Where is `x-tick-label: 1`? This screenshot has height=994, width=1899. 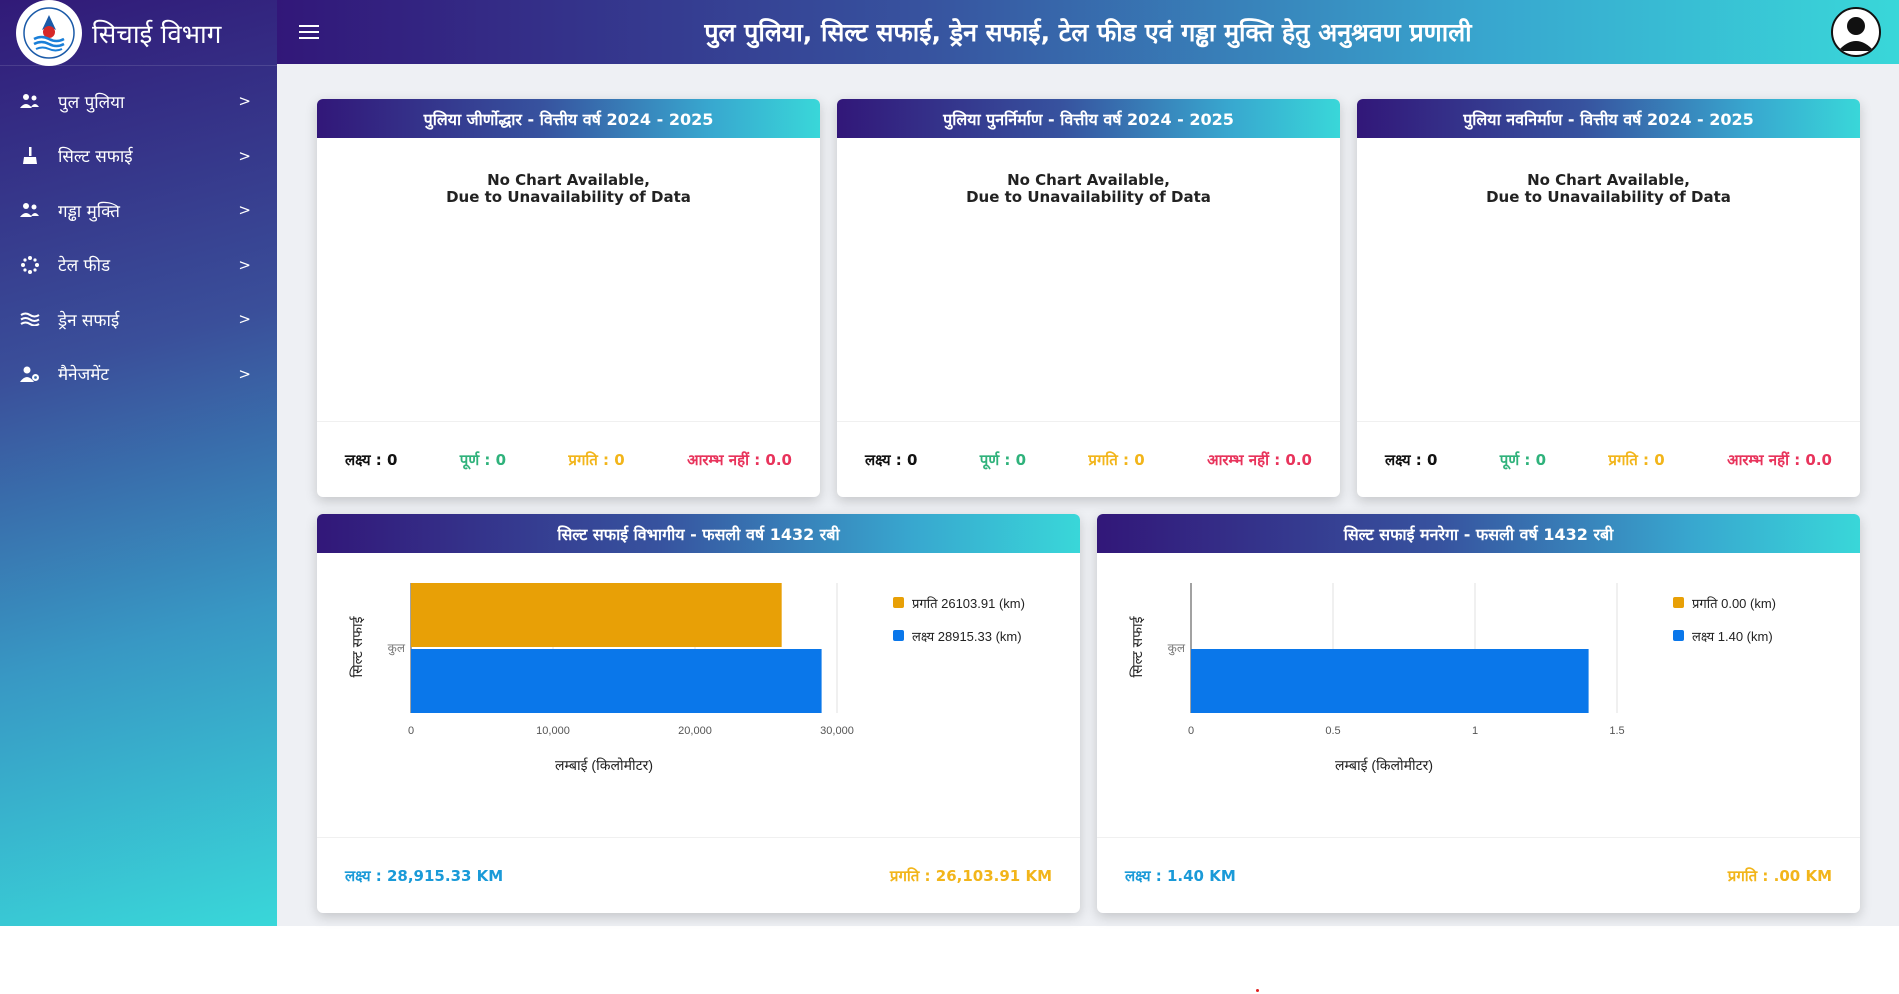 x-tick-label: 1 is located at coordinates (1475, 731).